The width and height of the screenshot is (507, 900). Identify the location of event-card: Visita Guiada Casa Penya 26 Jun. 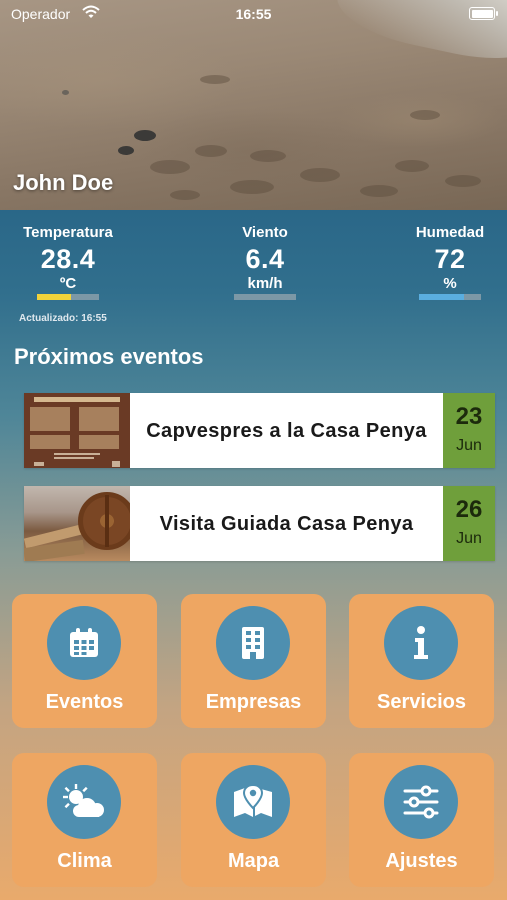
(259, 523).